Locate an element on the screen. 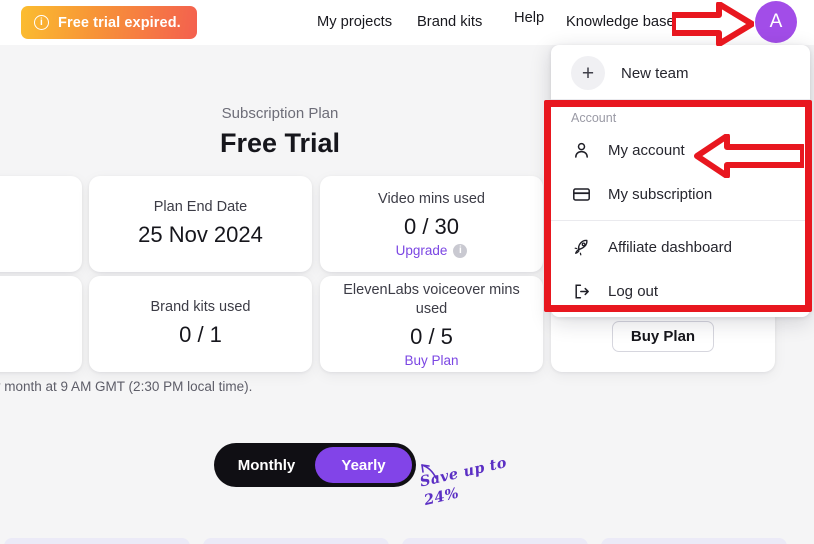 The image size is (814, 544). upgrade-link-row: Upgrade i is located at coordinates (432, 250).